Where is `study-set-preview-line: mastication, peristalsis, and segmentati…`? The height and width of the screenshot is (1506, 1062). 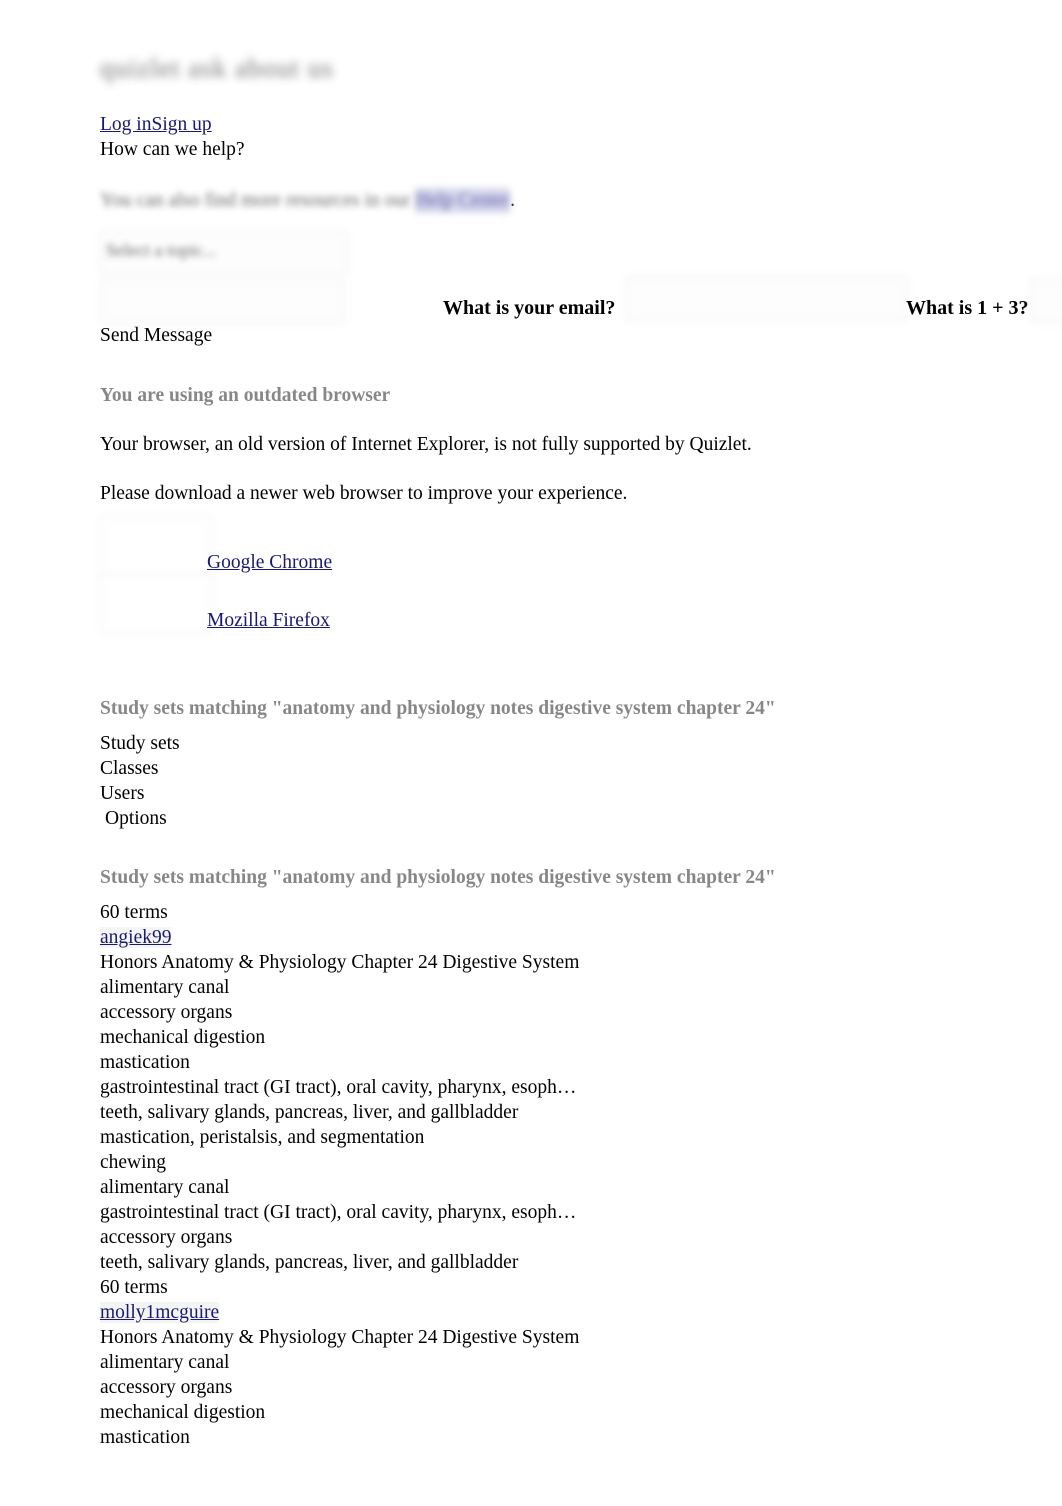 study-set-preview-line: mastication, peristalsis, and segmentati… is located at coordinates (262, 1137).